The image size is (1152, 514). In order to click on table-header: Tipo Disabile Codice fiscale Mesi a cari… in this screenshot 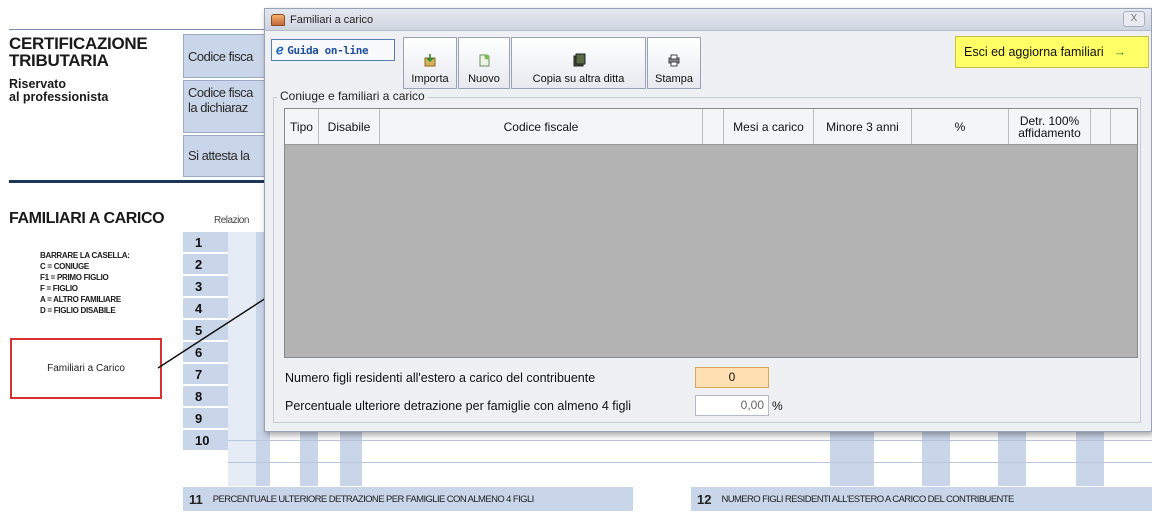, I will do `click(711, 127)`.